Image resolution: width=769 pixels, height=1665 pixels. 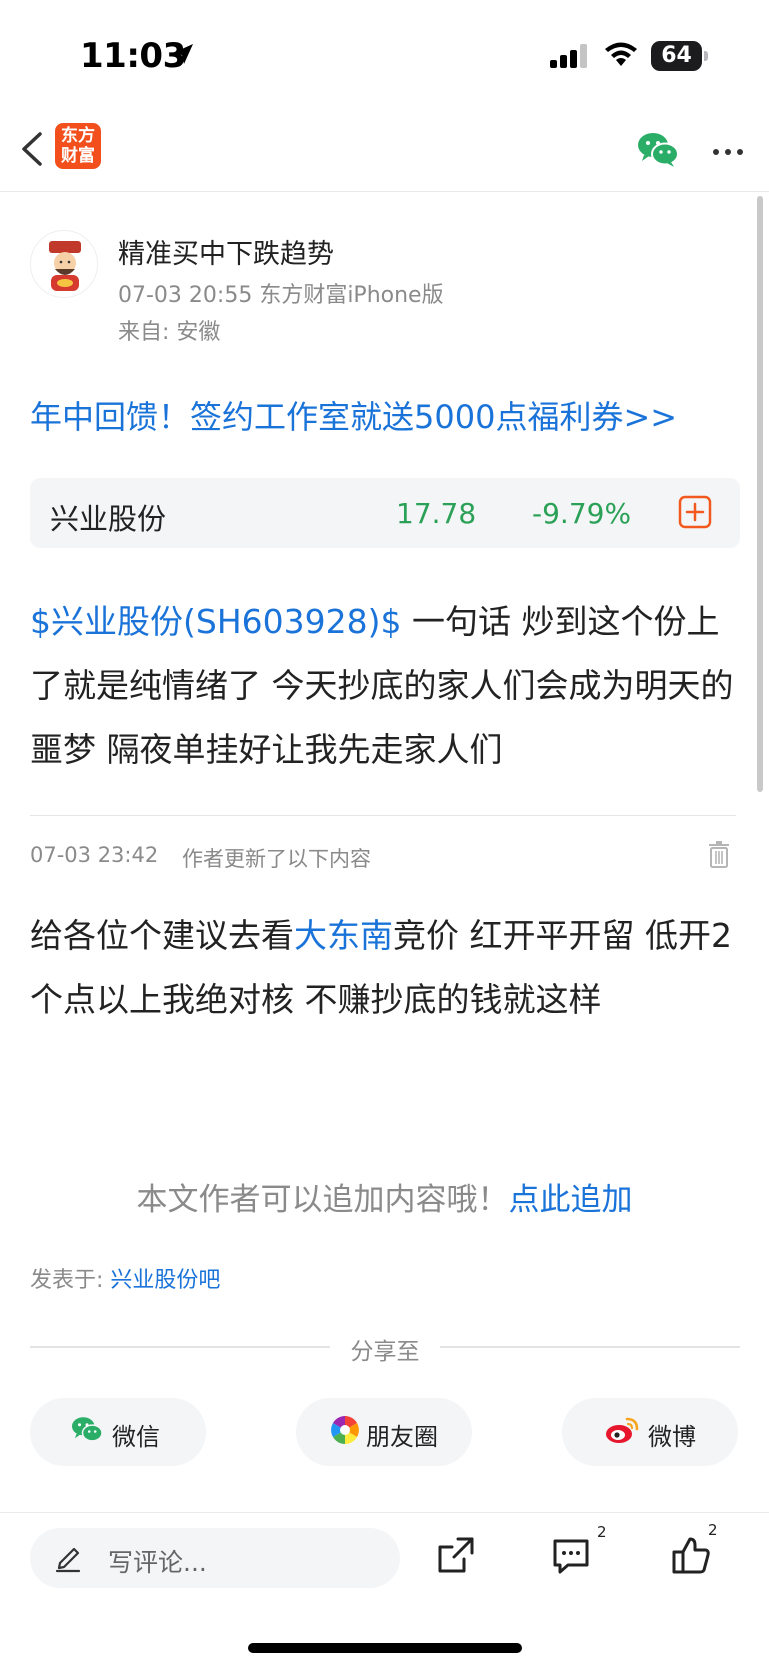 What do you see at coordinates (385, 1648) in the screenshot?
I see `home-indicator` at bounding box center [385, 1648].